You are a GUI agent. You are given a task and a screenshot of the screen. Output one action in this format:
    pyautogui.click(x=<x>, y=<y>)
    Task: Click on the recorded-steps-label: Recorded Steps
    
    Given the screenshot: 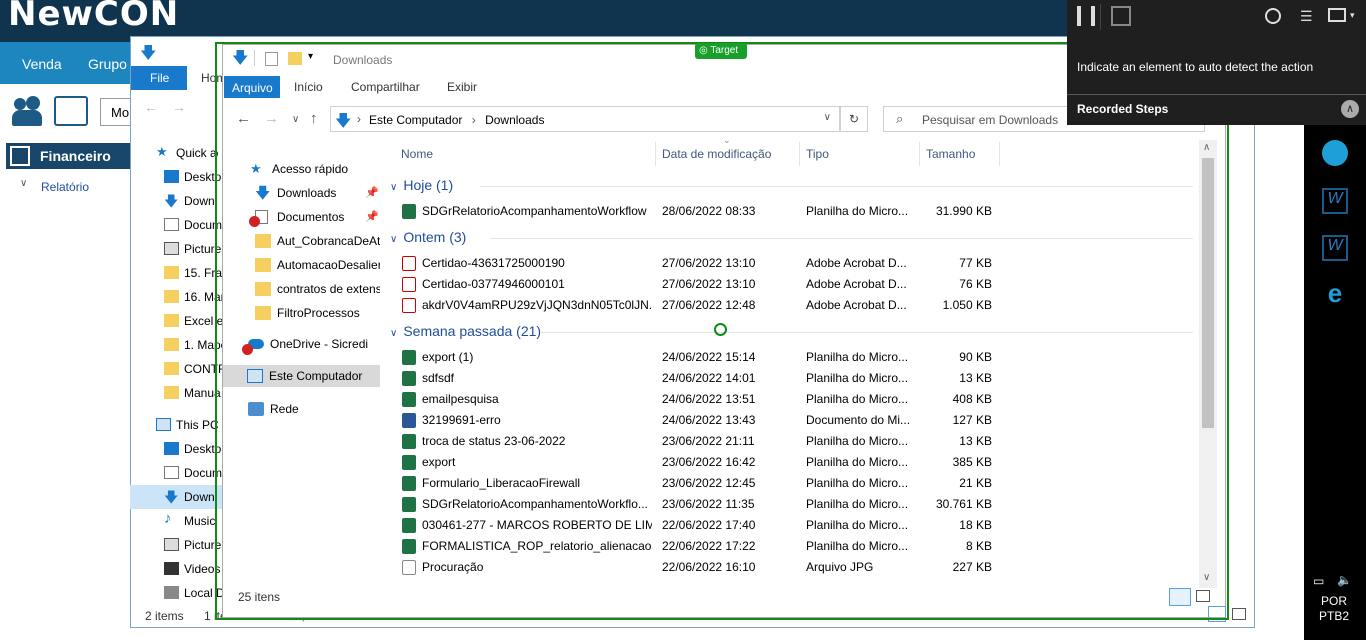 What is the action you would take?
    pyautogui.click(x=1122, y=109)
    